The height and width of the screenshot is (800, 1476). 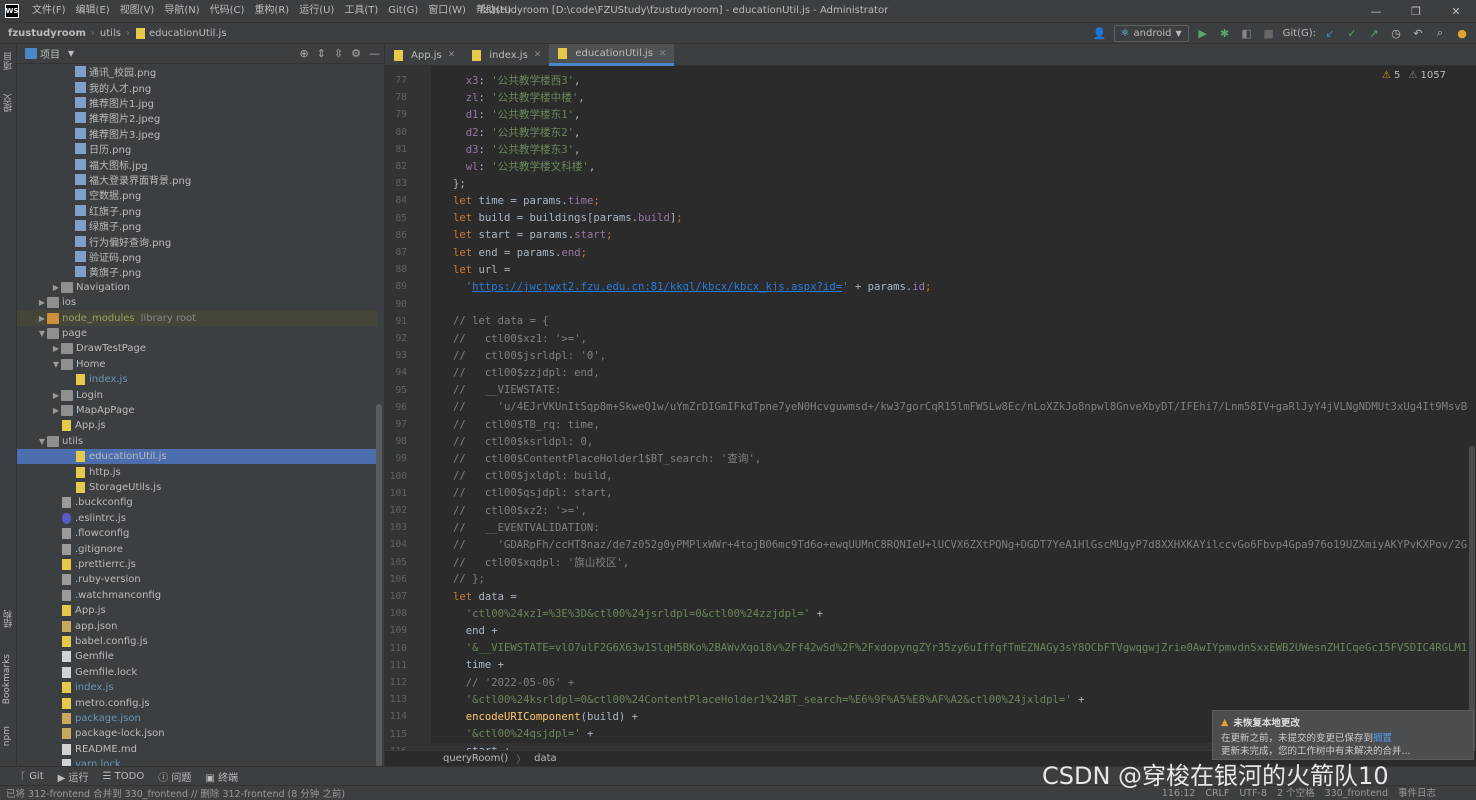 What do you see at coordinates (197, 87) in the screenshot?
I see `tree-file: 我的人才.png` at bounding box center [197, 87].